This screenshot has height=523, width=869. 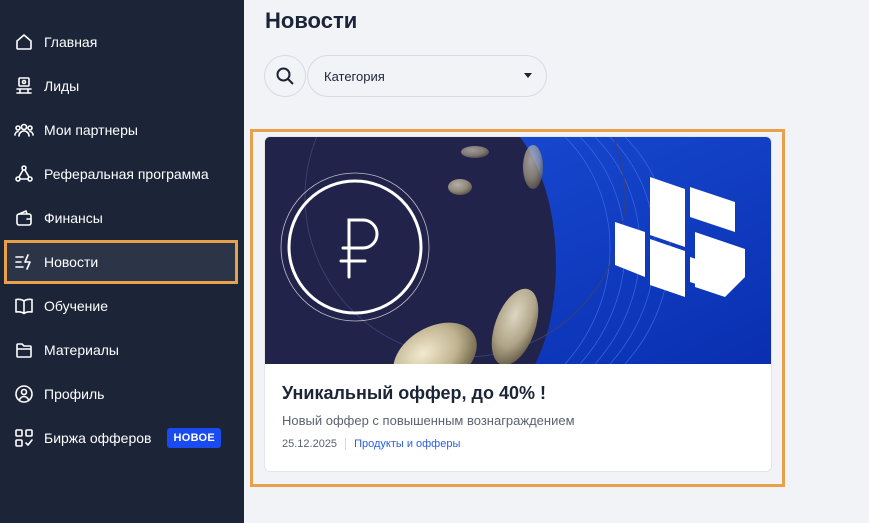 I want to click on sidebar-item-offers-exchange: Биржа офферов НОВОЕ, so click(x=121, y=438).